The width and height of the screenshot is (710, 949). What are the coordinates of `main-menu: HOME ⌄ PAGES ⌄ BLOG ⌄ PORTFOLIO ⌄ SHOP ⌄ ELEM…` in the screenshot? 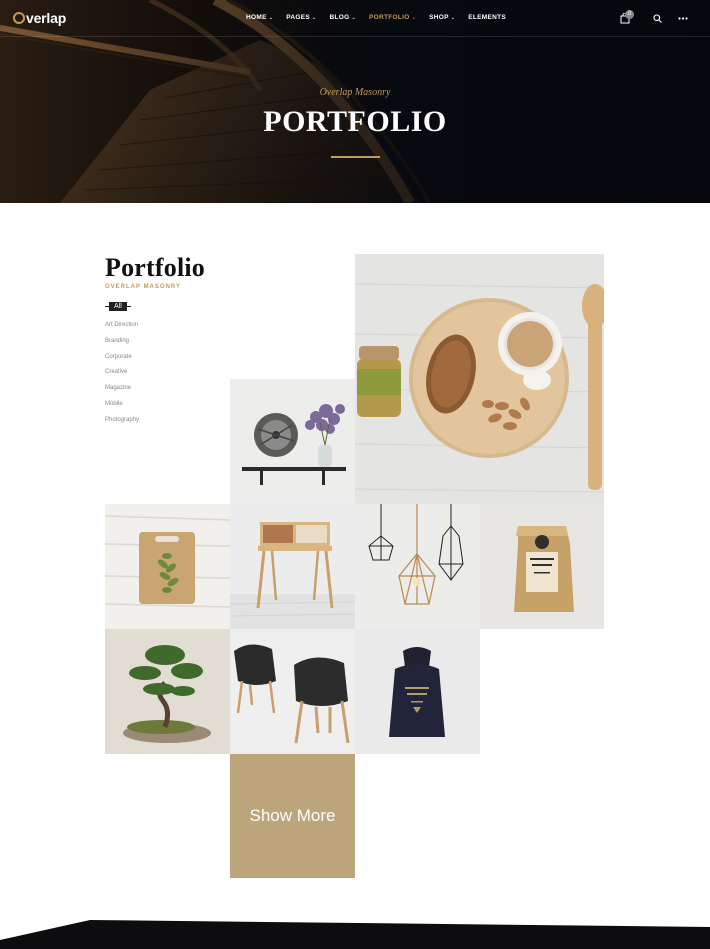 It's located at (382, 17).